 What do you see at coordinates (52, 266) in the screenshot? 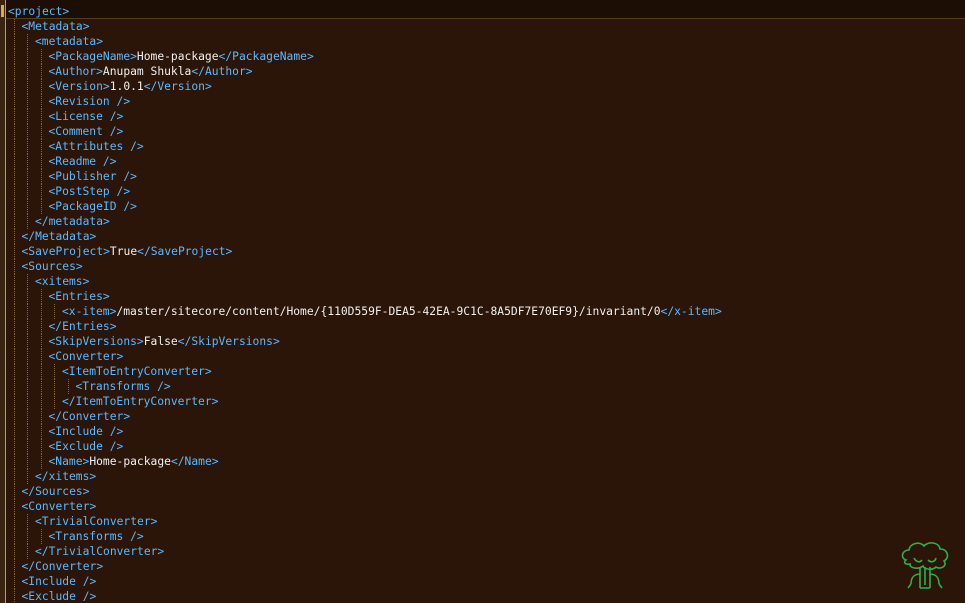
I see `xml-tag: <Sources>` at bounding box center [52, 266].